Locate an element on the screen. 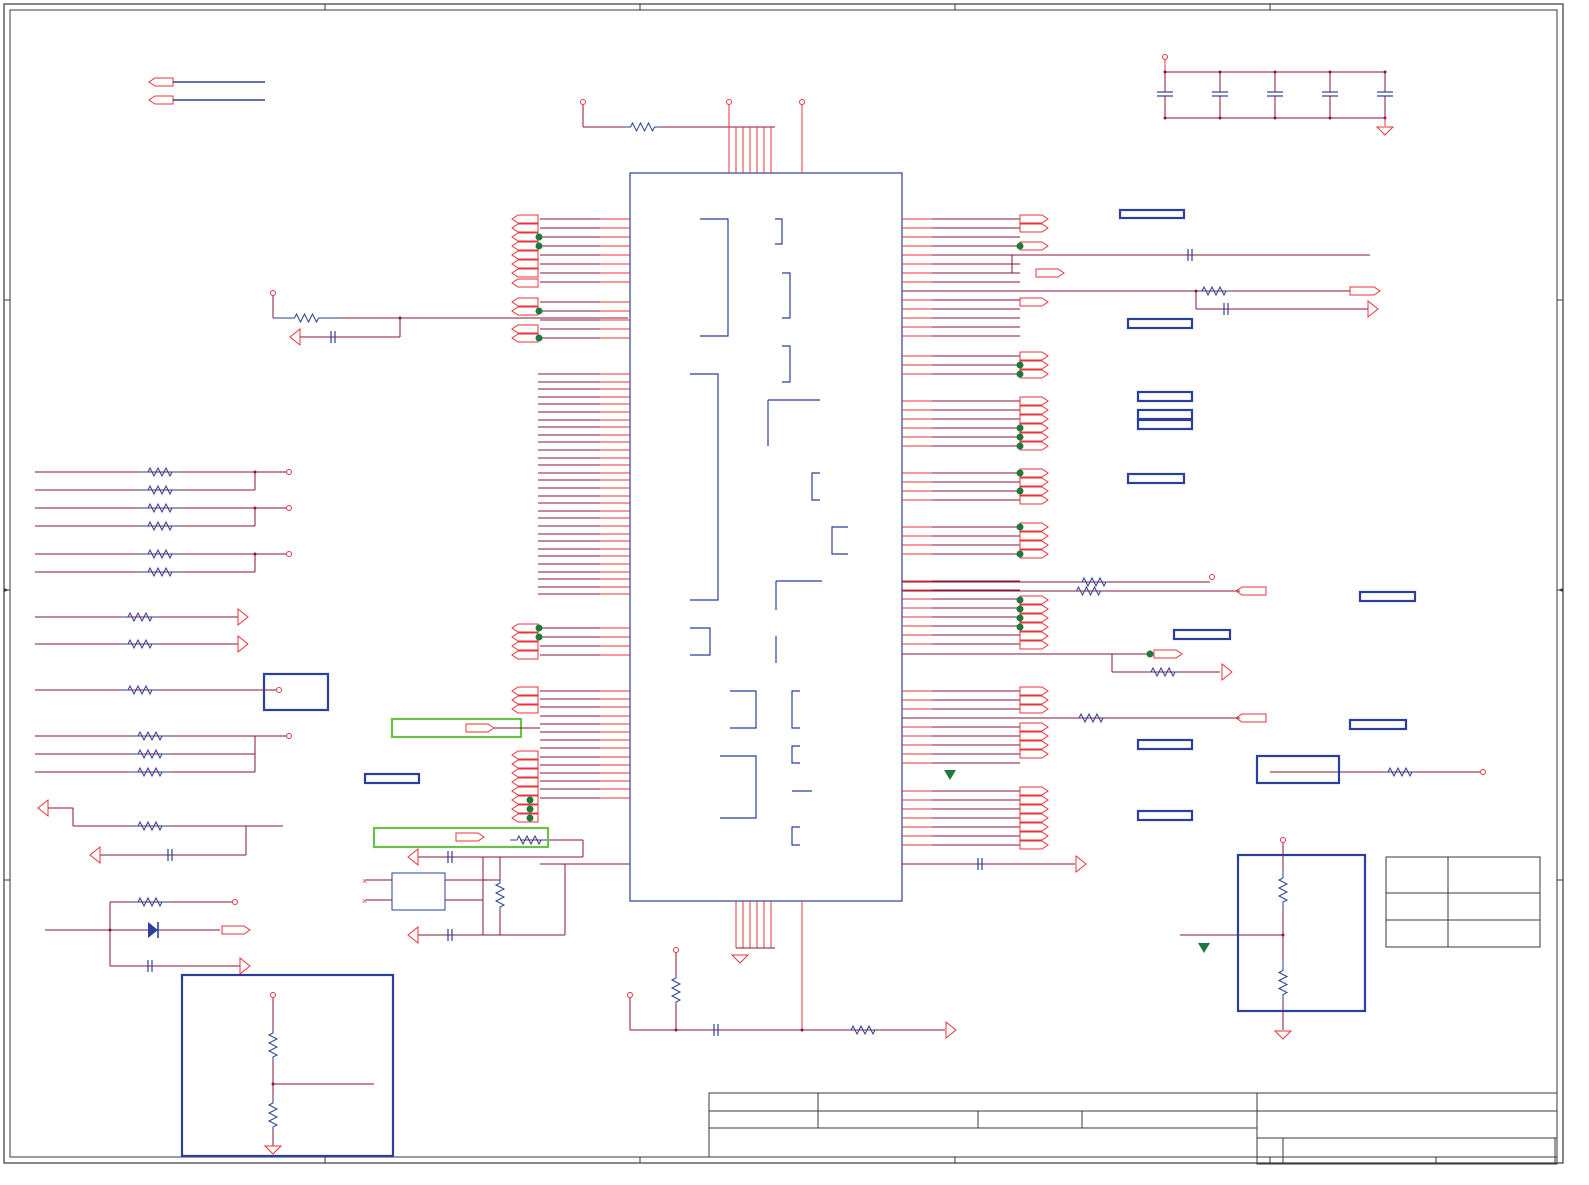 Image resolution: width=1589 pixels, height=1185 pixels. diode is located at coordinates (153, 930).